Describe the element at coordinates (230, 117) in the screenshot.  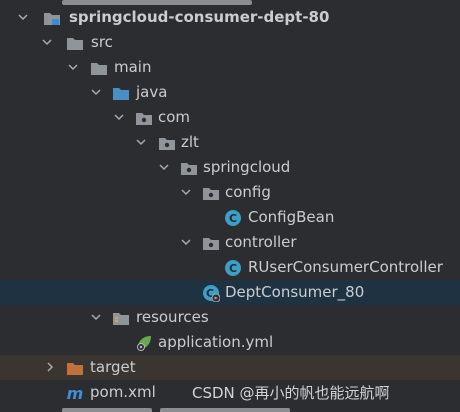
I see `tree-row-com: com` at that location.